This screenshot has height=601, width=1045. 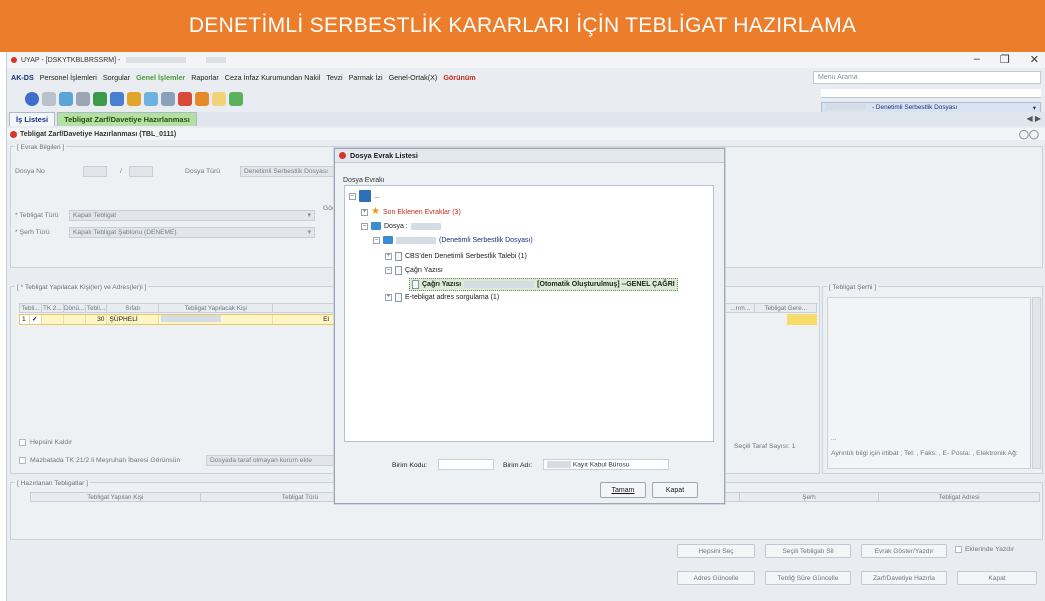 I want to click on serh-turu-label: * Şerh Türü, so click(x=32, y=232).